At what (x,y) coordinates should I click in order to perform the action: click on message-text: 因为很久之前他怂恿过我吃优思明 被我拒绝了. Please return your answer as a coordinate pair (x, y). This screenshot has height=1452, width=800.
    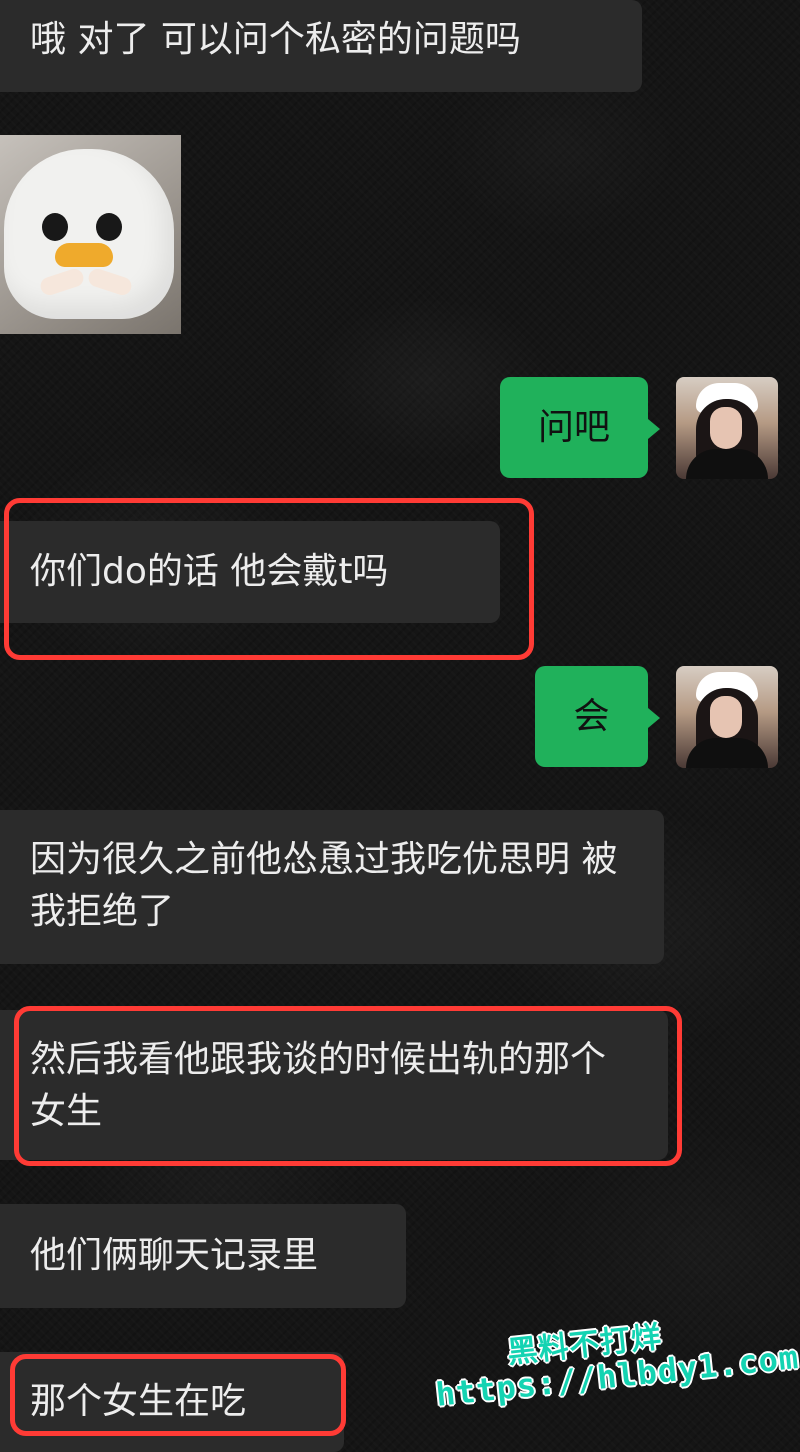
    Looking at the image, I should click on (324, 885).